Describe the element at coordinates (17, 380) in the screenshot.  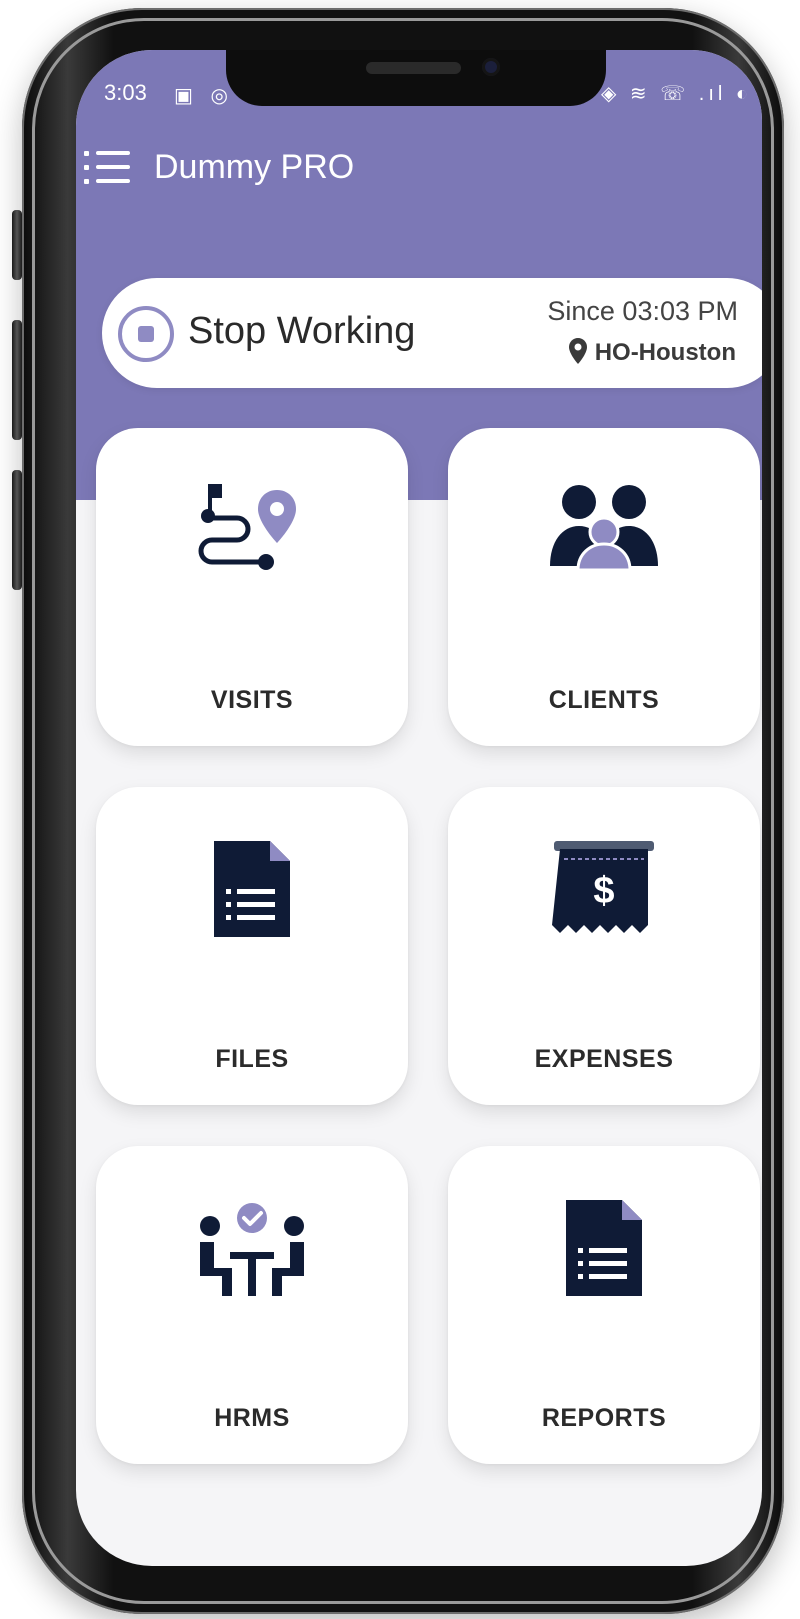
I see `phone-volume-up-button` at that location.